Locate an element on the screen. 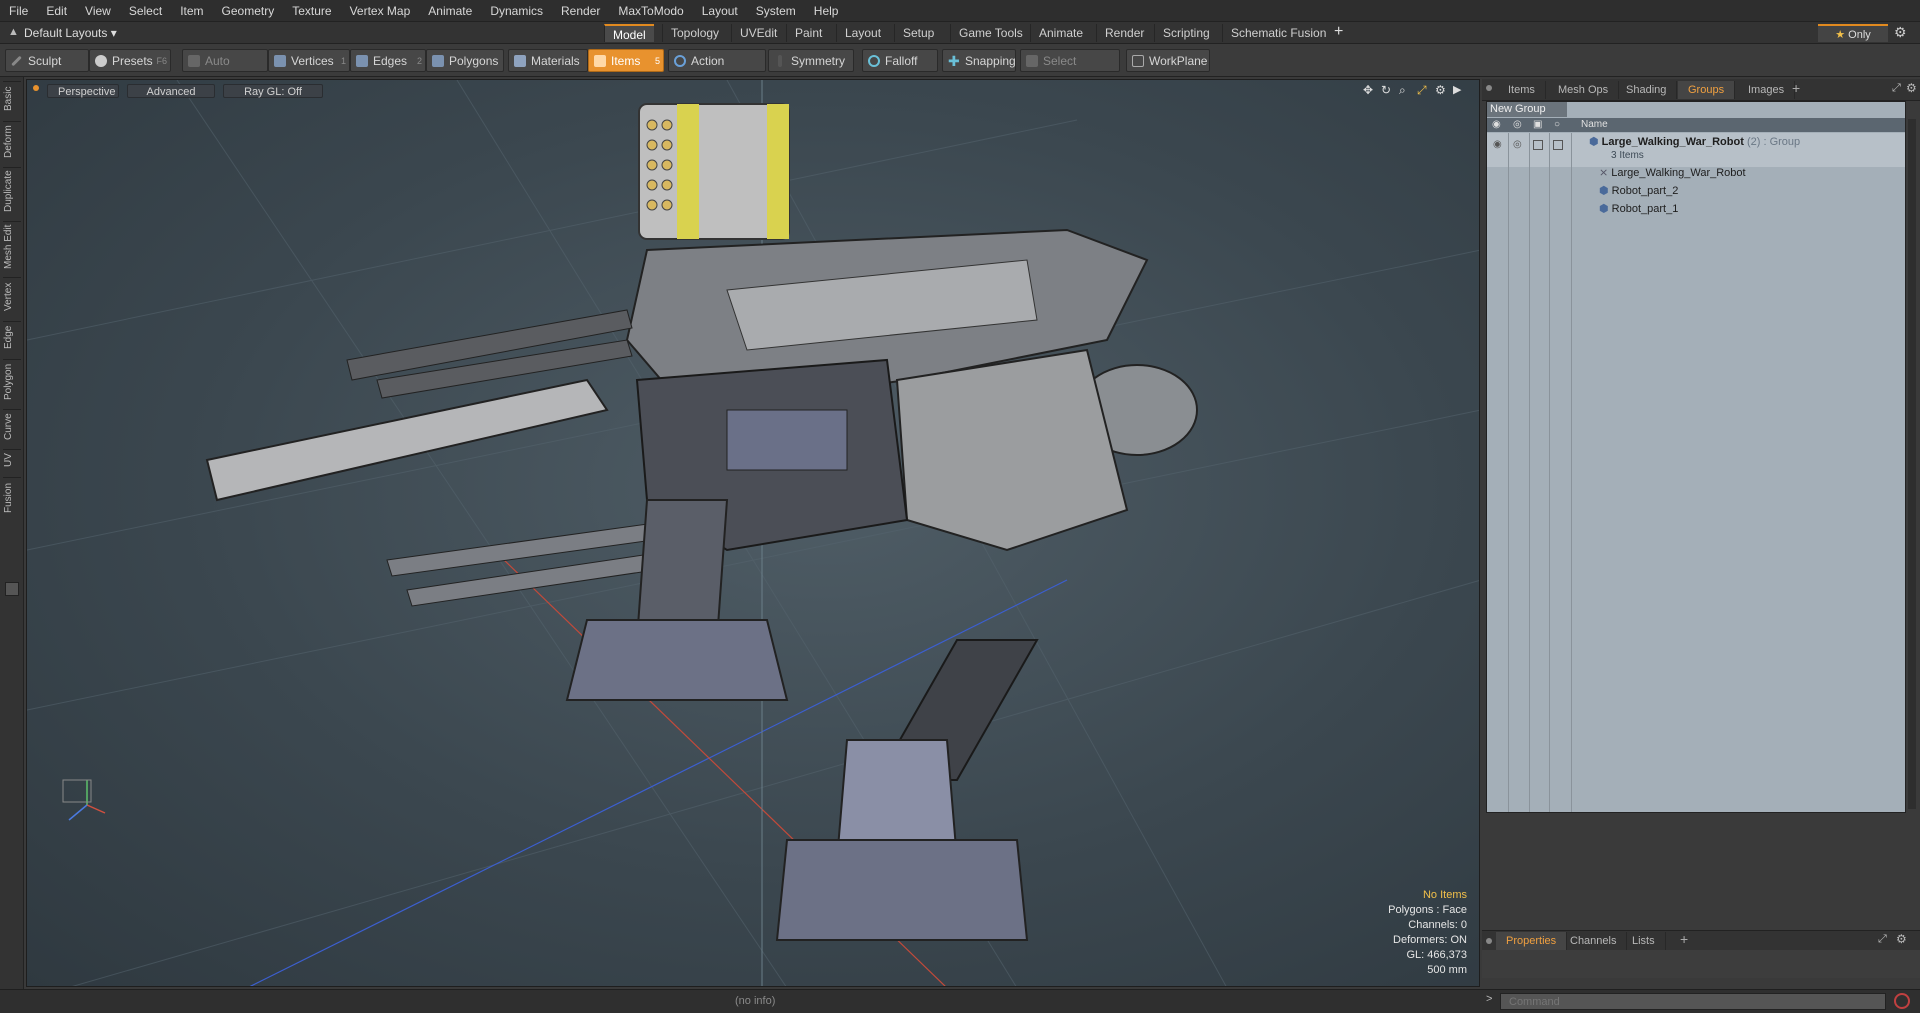 Image resolution: width=1920 pixels, height=1013 pixels. menu-select: Select is located at coordinates (145, 11).